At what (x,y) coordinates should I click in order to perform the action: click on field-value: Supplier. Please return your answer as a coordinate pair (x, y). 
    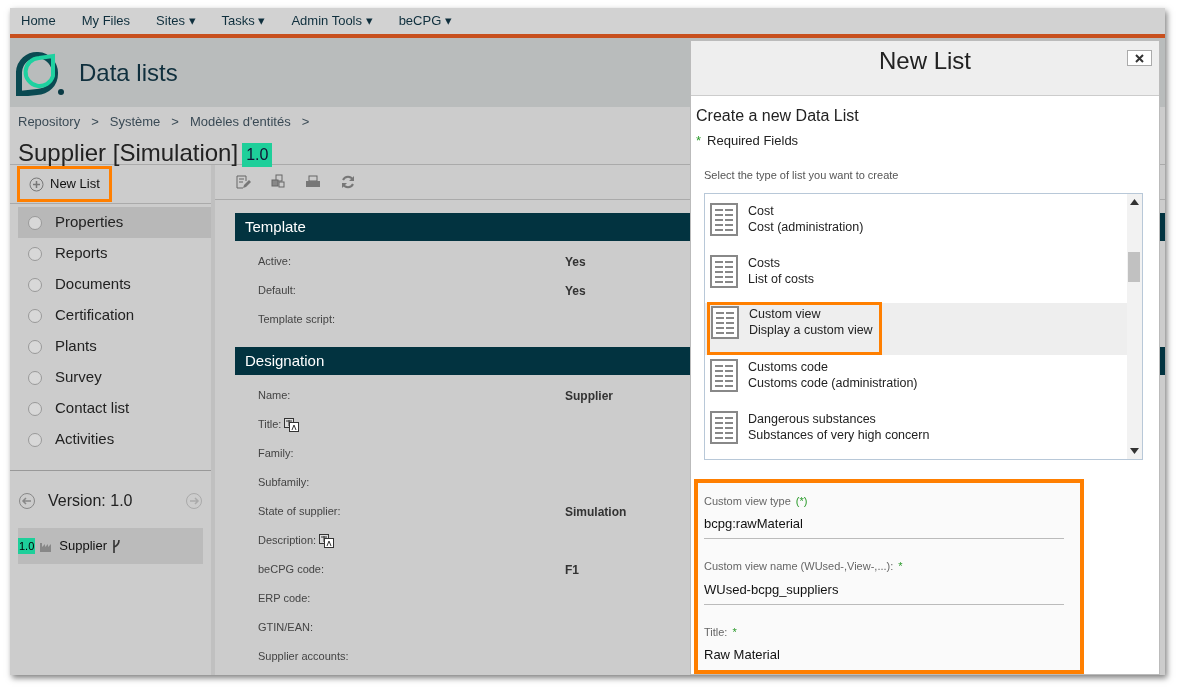
    Looking at the image, I should click on (589, 396).